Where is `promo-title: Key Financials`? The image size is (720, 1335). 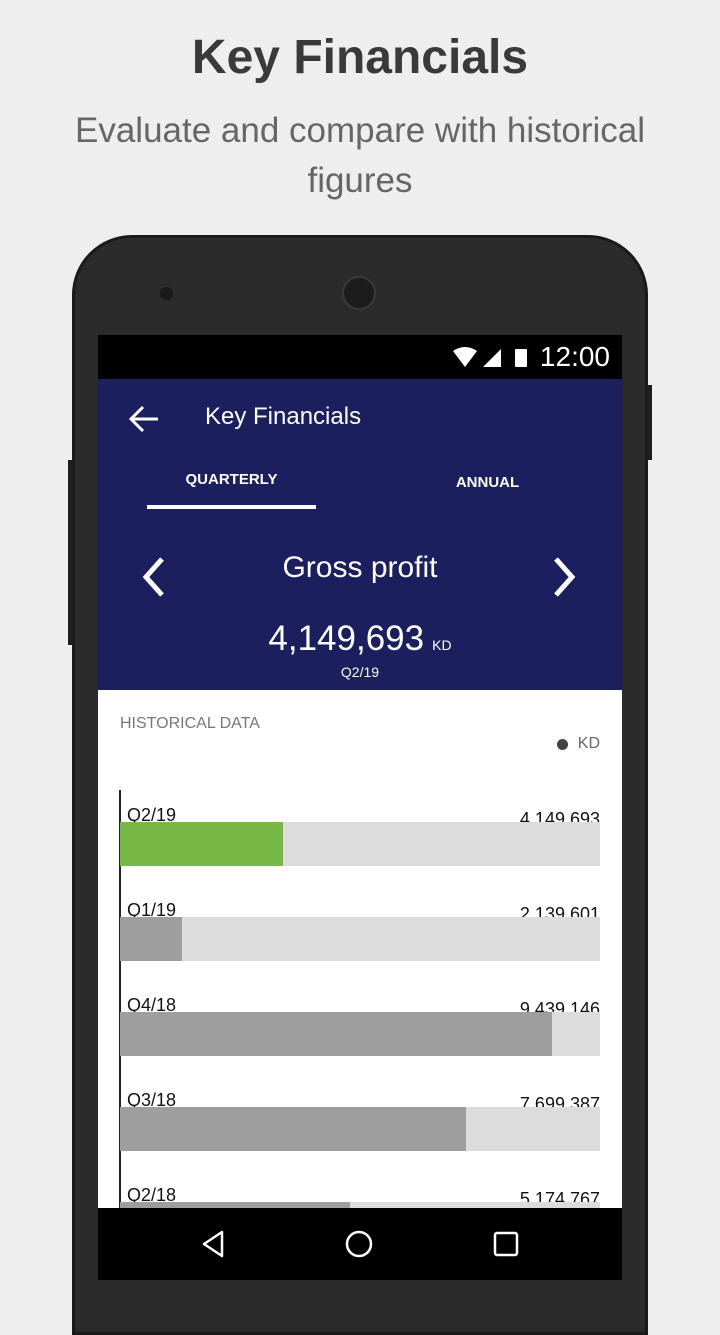 promo-title: Key Financials is located at coordinates (360, 57).